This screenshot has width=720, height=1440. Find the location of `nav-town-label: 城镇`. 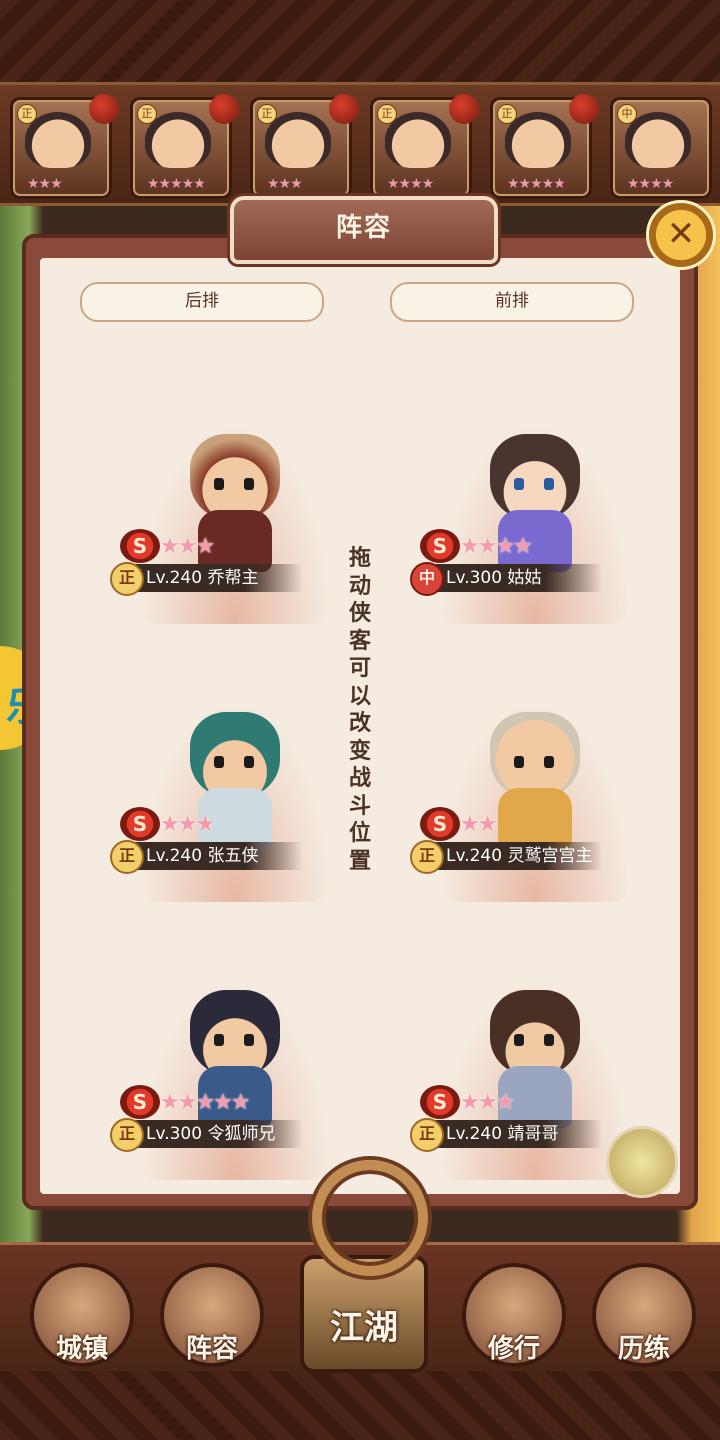

nav-town-label: 城镇 is located at coordinates (81, 1349).